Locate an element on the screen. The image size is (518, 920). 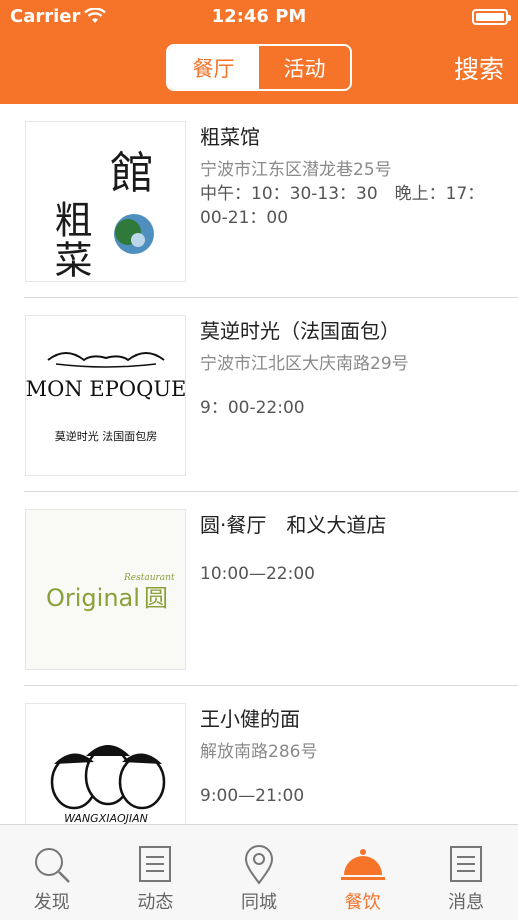
battery-icon is located at coordinates (491, 17).